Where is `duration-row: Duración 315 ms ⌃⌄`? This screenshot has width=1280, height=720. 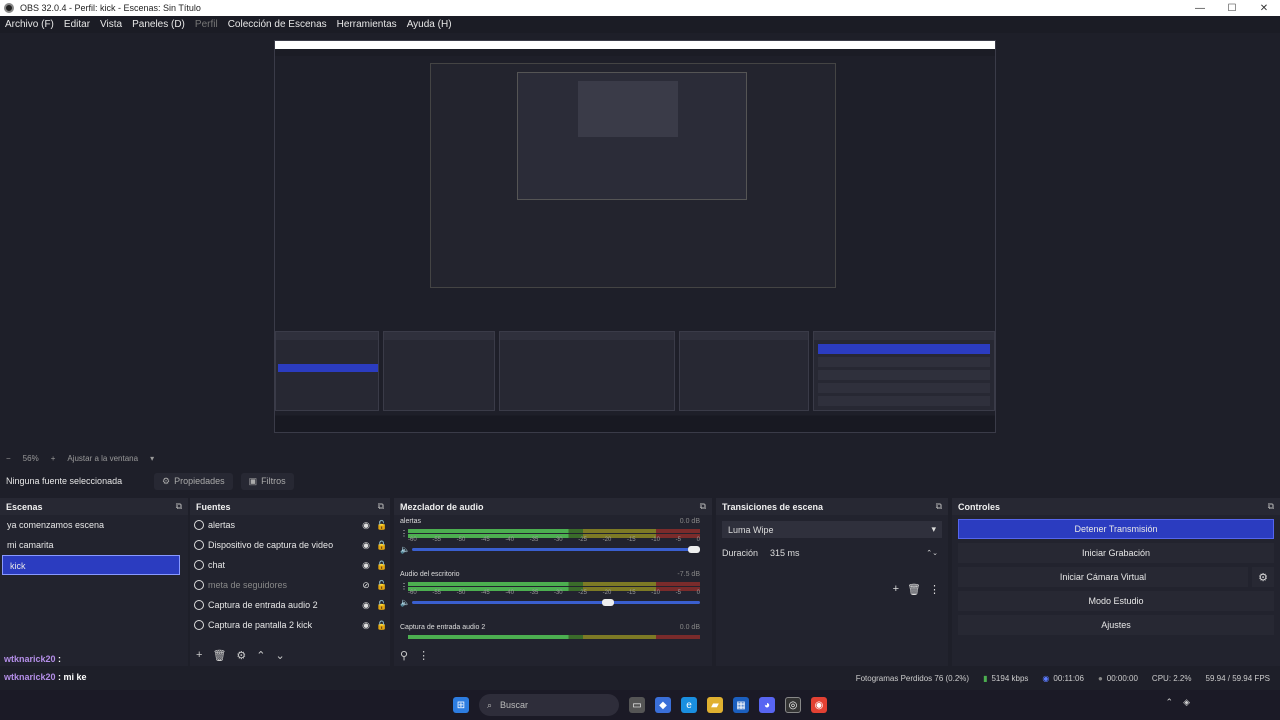 duration-row: Duración 315 ms ⌃⌄ is located at coordinates (832, 552).